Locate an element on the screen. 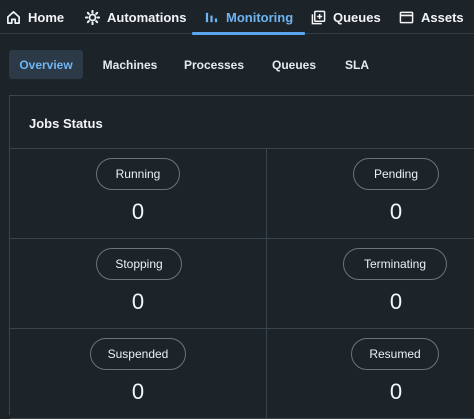 The image size is (474, 419). status-count-pending: 0 is located at coordinates (396, 211).